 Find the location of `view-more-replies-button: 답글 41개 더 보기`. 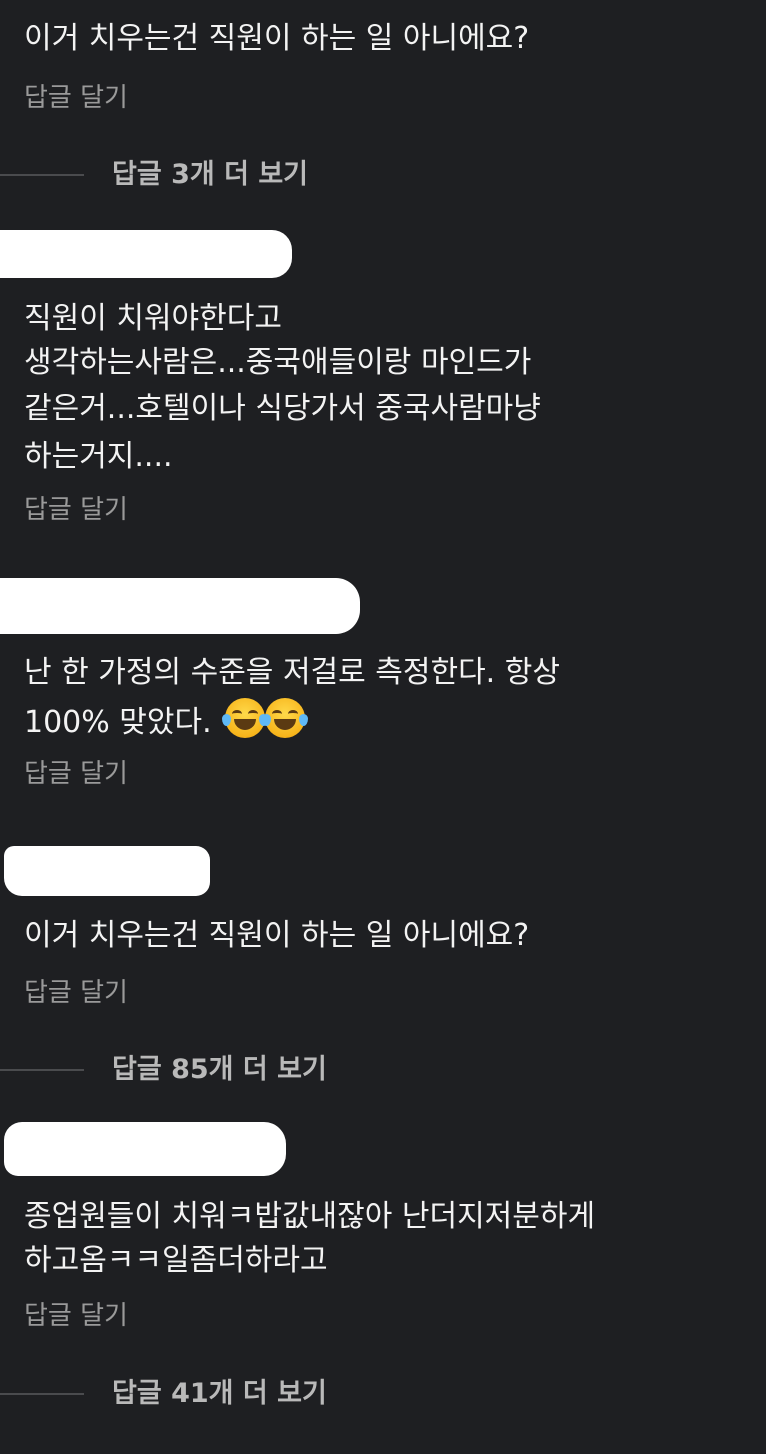

view-more-replies-button: 답글 41개 더 보기 is located at coordinates (383, 1394).